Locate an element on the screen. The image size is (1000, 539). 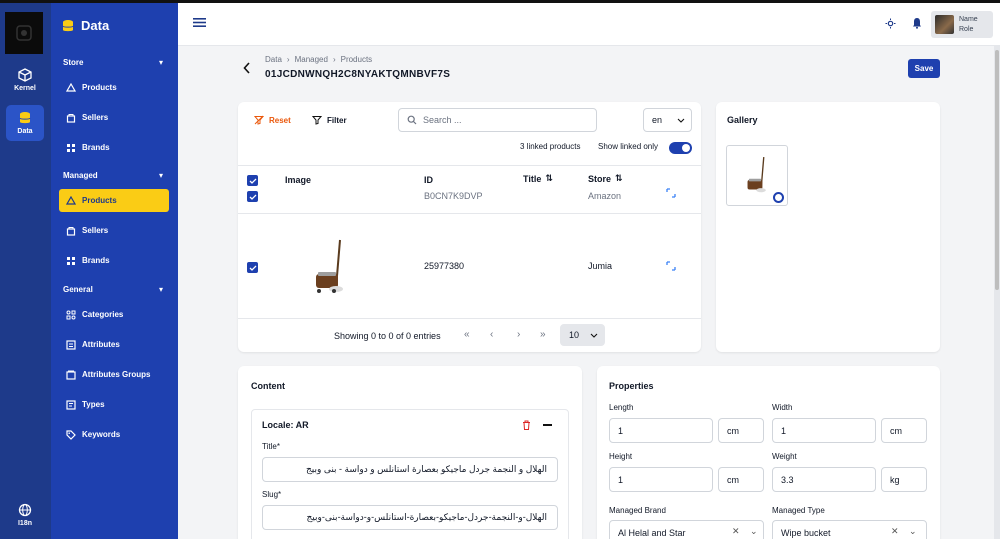
trash-icon is located at coordinates (526, 425).